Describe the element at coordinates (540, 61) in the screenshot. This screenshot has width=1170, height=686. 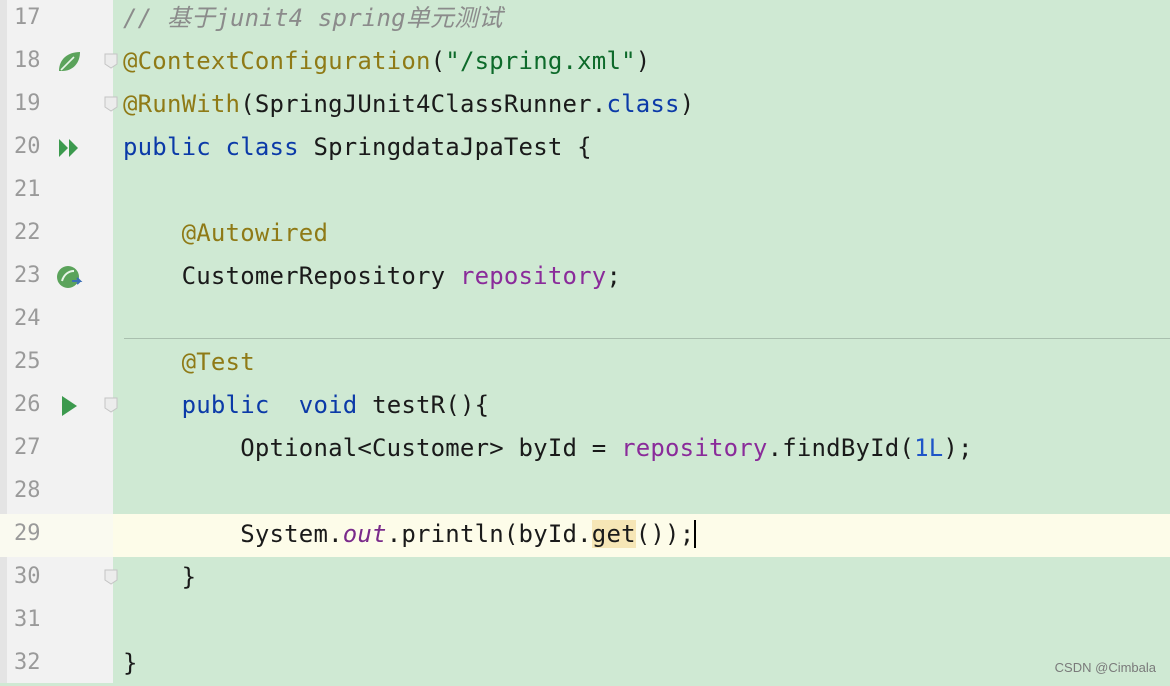
I see `code-token: "/spring.xml"` at that location.